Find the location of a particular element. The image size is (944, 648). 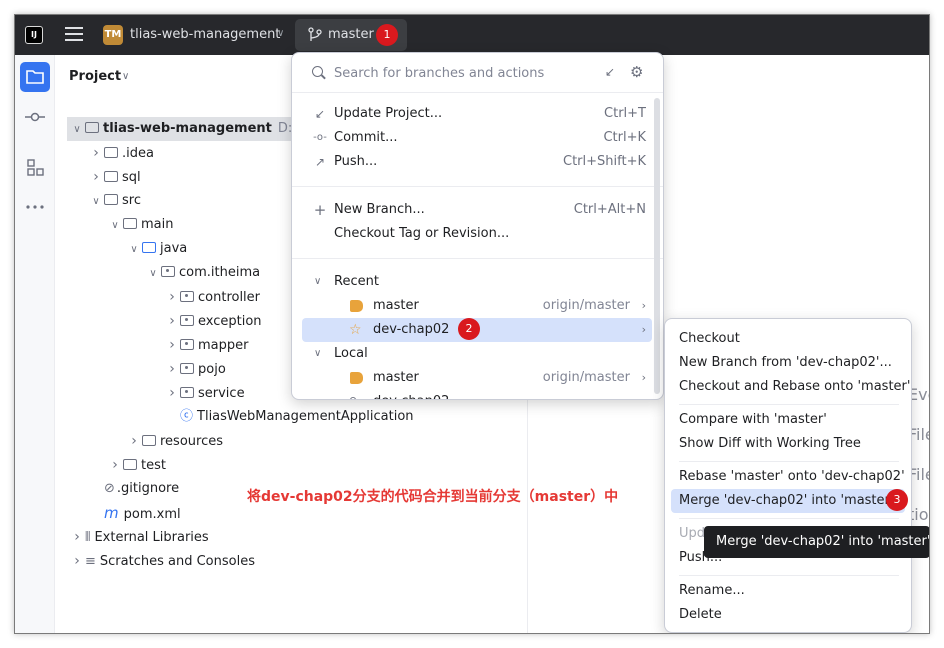

branch-label: dev-chap02 is located at coordinates (411, 329).